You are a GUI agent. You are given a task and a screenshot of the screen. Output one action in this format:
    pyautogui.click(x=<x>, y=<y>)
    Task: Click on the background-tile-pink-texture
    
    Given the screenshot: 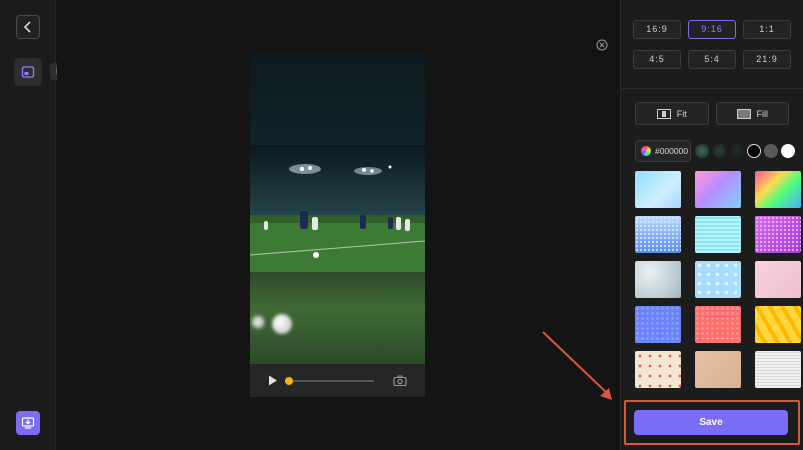 What is the action you would take?
    pyautogui.click(x=778, y=279)
    